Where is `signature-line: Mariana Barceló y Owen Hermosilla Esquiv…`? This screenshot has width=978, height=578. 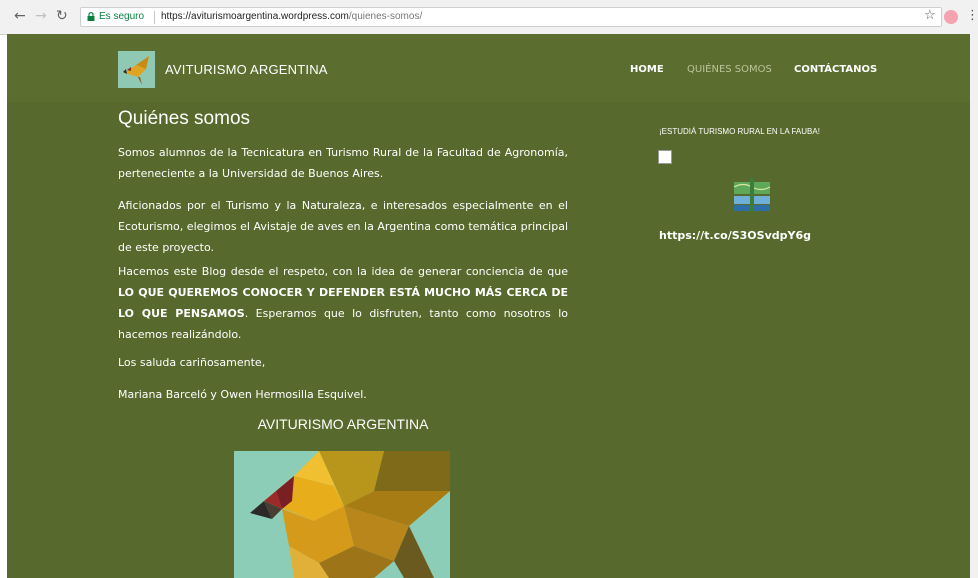
signature-line: Mariana Barceló y Owen Hermosilla Esquiv… is located at coordinates (242, 394).